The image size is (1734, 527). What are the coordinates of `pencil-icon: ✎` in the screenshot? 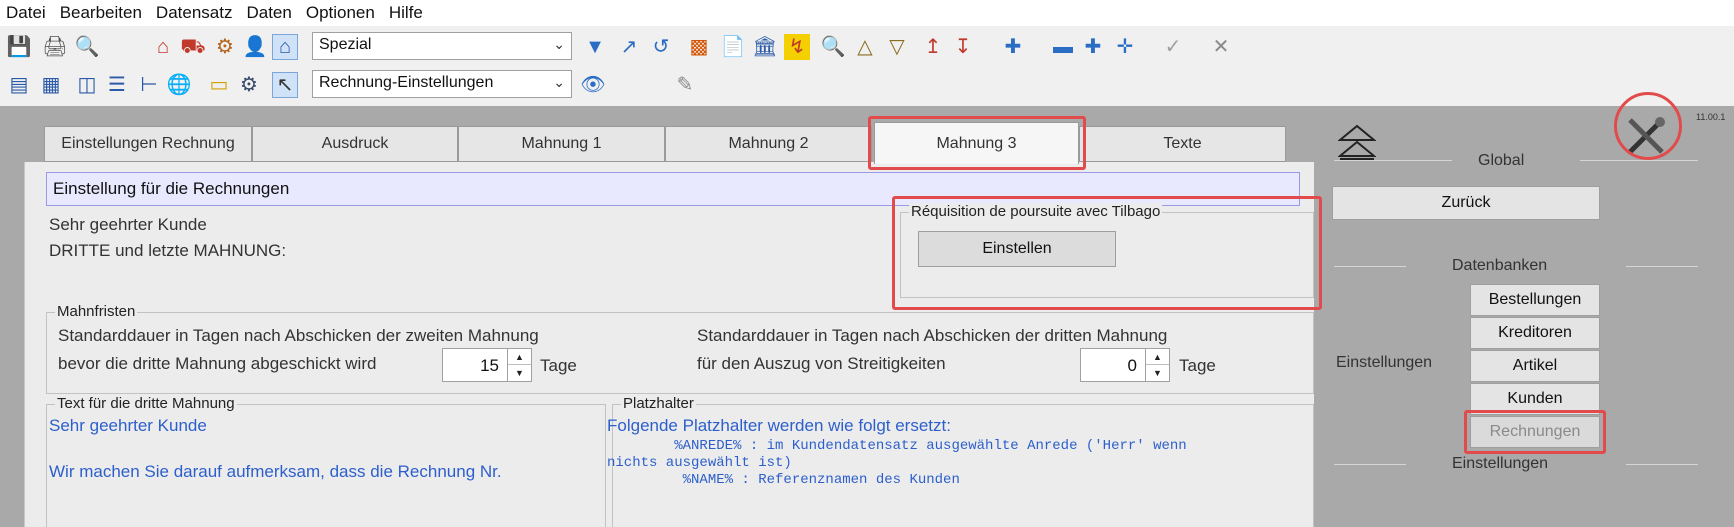 It's located at (685, 85).